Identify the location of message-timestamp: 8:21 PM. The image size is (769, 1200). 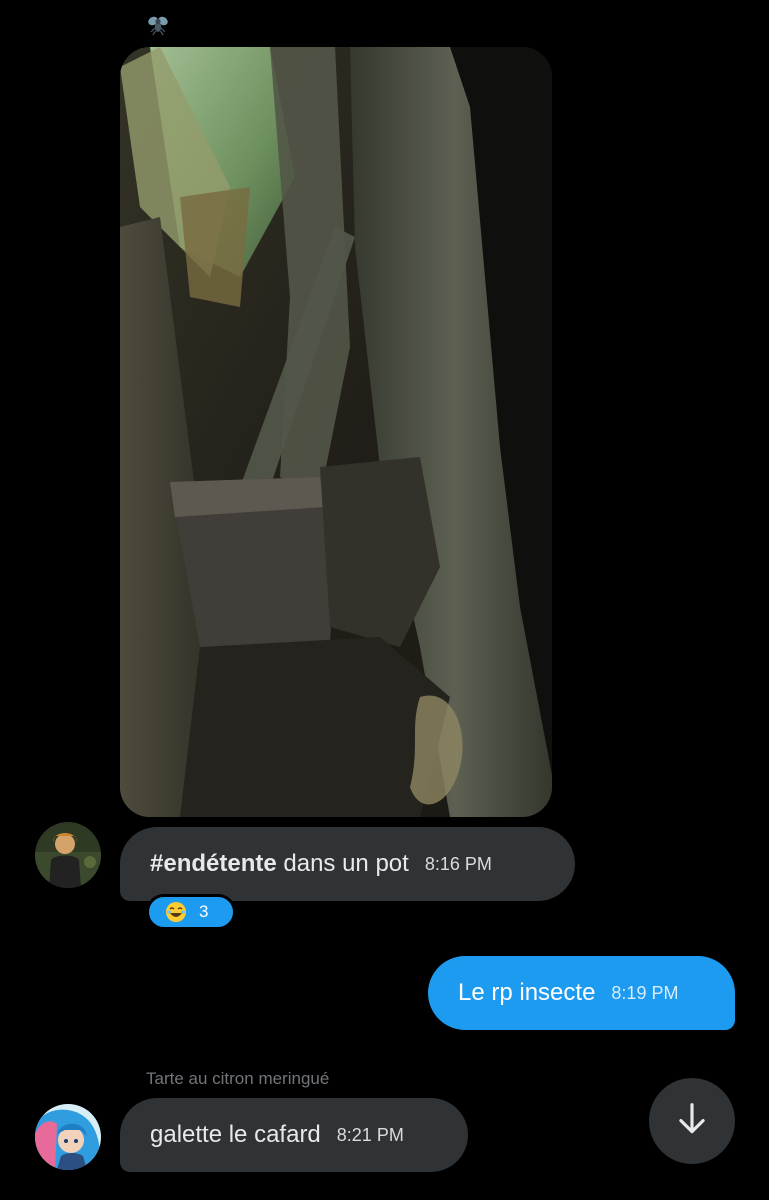
(370, 1134).